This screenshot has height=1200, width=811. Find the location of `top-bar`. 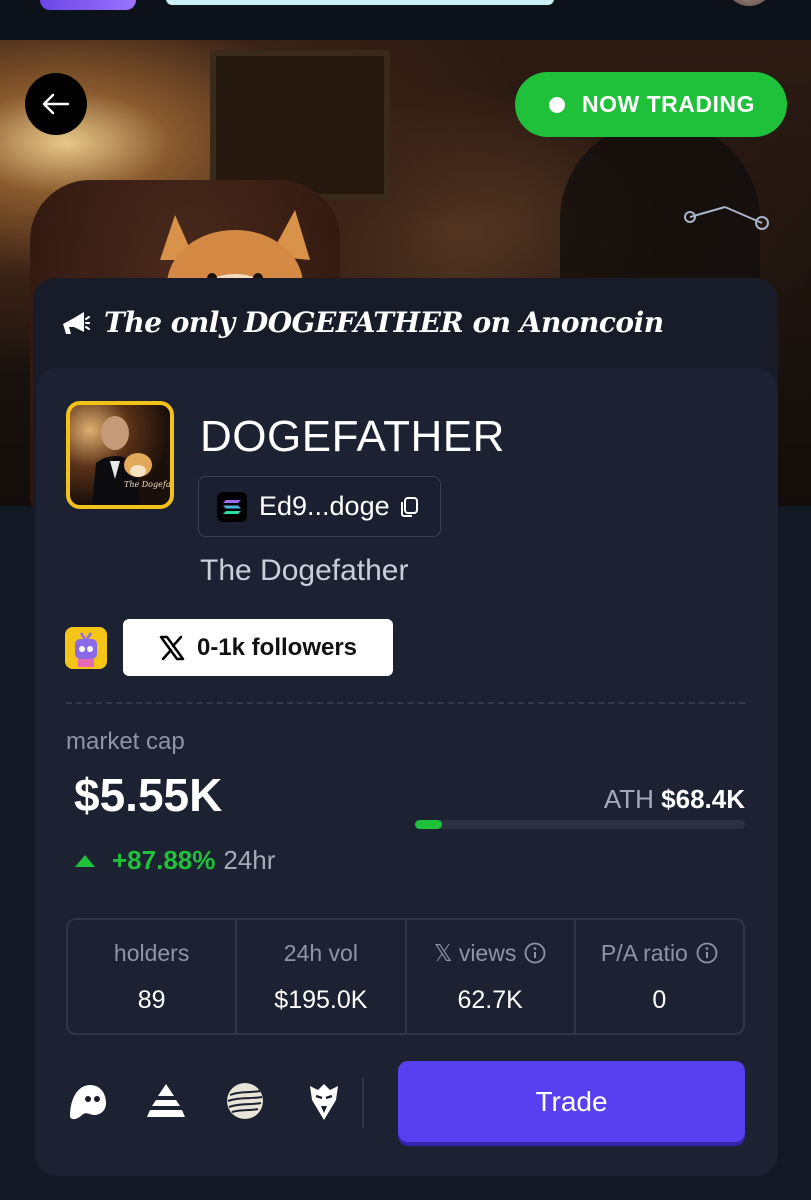

top-bar is located at coordinates (405, 20).